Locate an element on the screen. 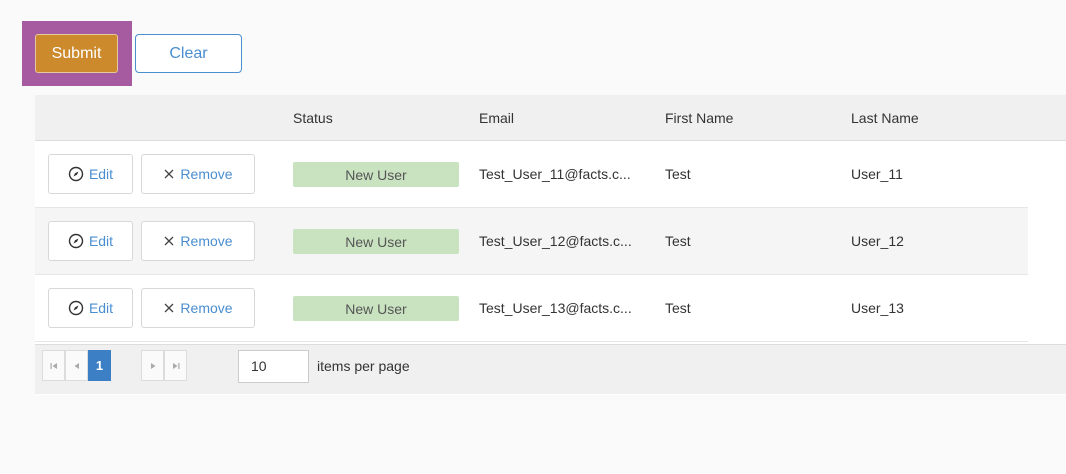  next-page-icon is located at coordinates (152, 365).